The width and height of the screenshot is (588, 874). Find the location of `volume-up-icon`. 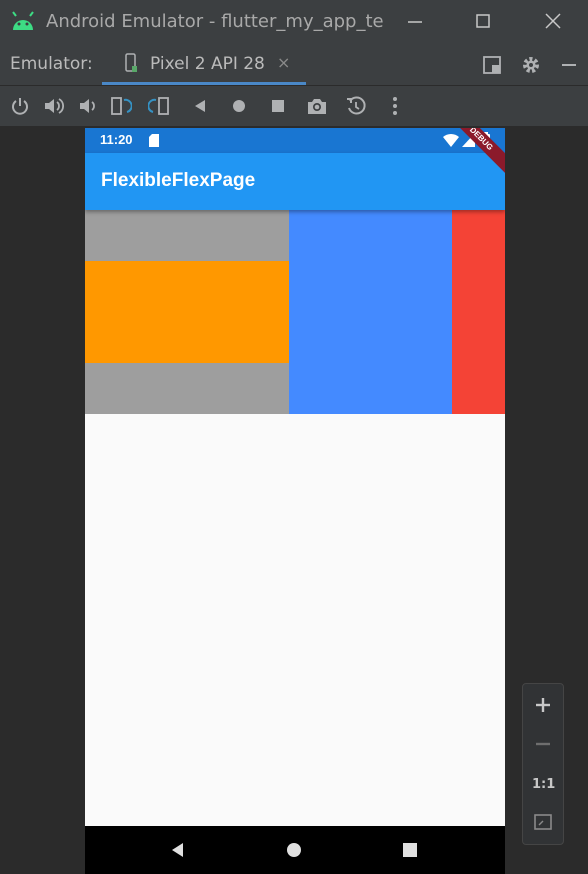

volume-up-icon is located at coordinates (53, 106).